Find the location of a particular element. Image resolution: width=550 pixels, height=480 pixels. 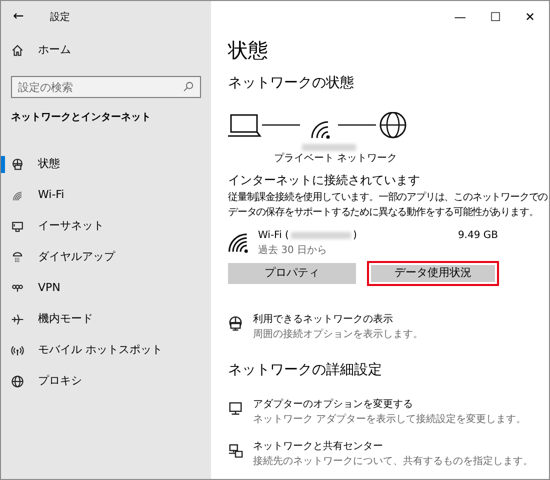

connection-name: ) is located at coordinates (354, 235).